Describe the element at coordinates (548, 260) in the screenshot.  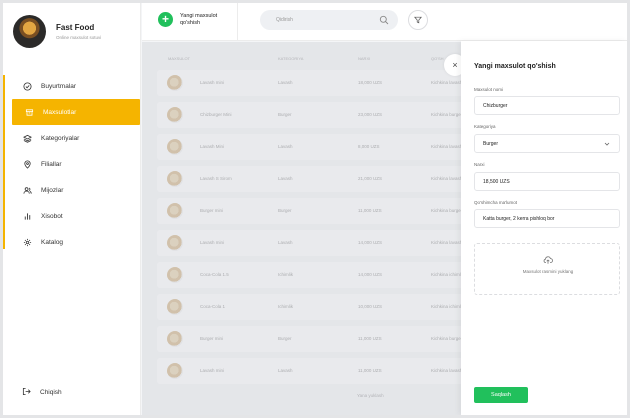
I see `upload-cloud-icon` at that location.